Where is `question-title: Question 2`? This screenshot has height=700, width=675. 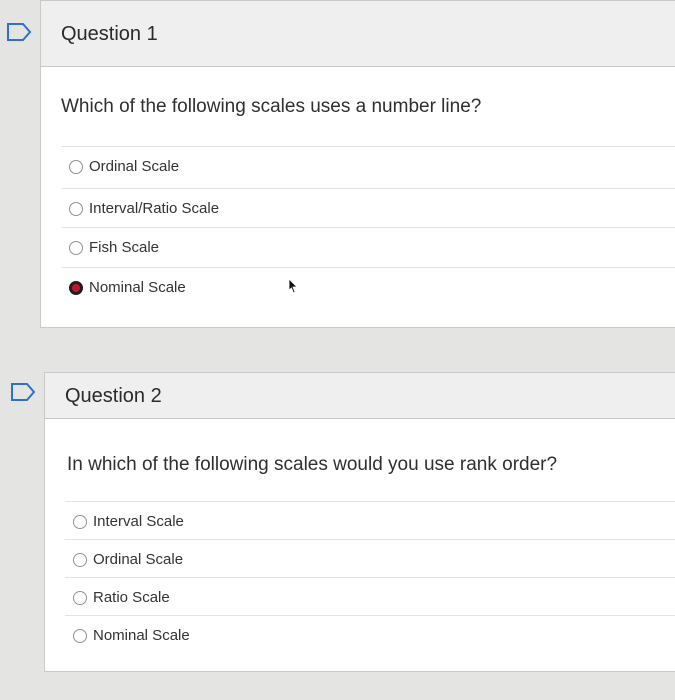
question-title: Question 2 is located at coordinates (113, 396).